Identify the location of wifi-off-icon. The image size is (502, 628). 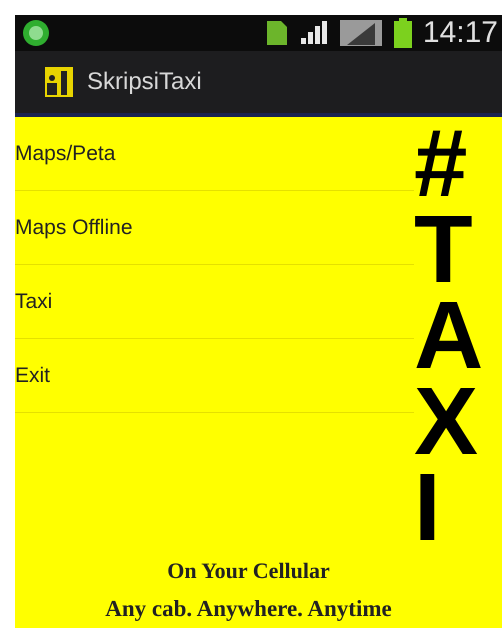
(360, 33).